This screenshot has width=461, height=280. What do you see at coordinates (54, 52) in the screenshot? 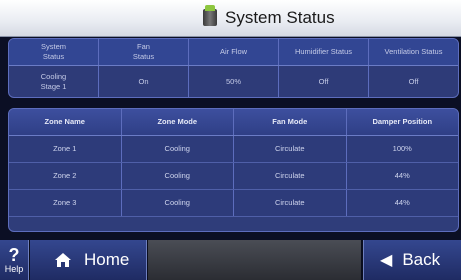
I see `status-header-system: System Status` at bounding box center [54, 52].